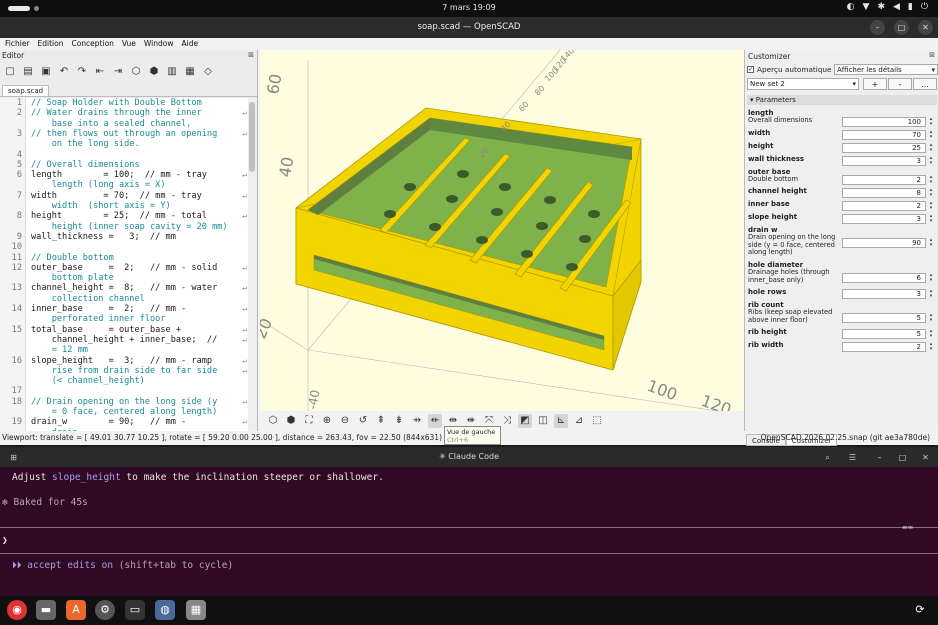 Image resolution: width=938 pixels, height=625 pixels. Describe the element at coordinates (124, 227) in the screenshot. I see `code-line: height (inner soap cavity = 20 mm)` at that location.